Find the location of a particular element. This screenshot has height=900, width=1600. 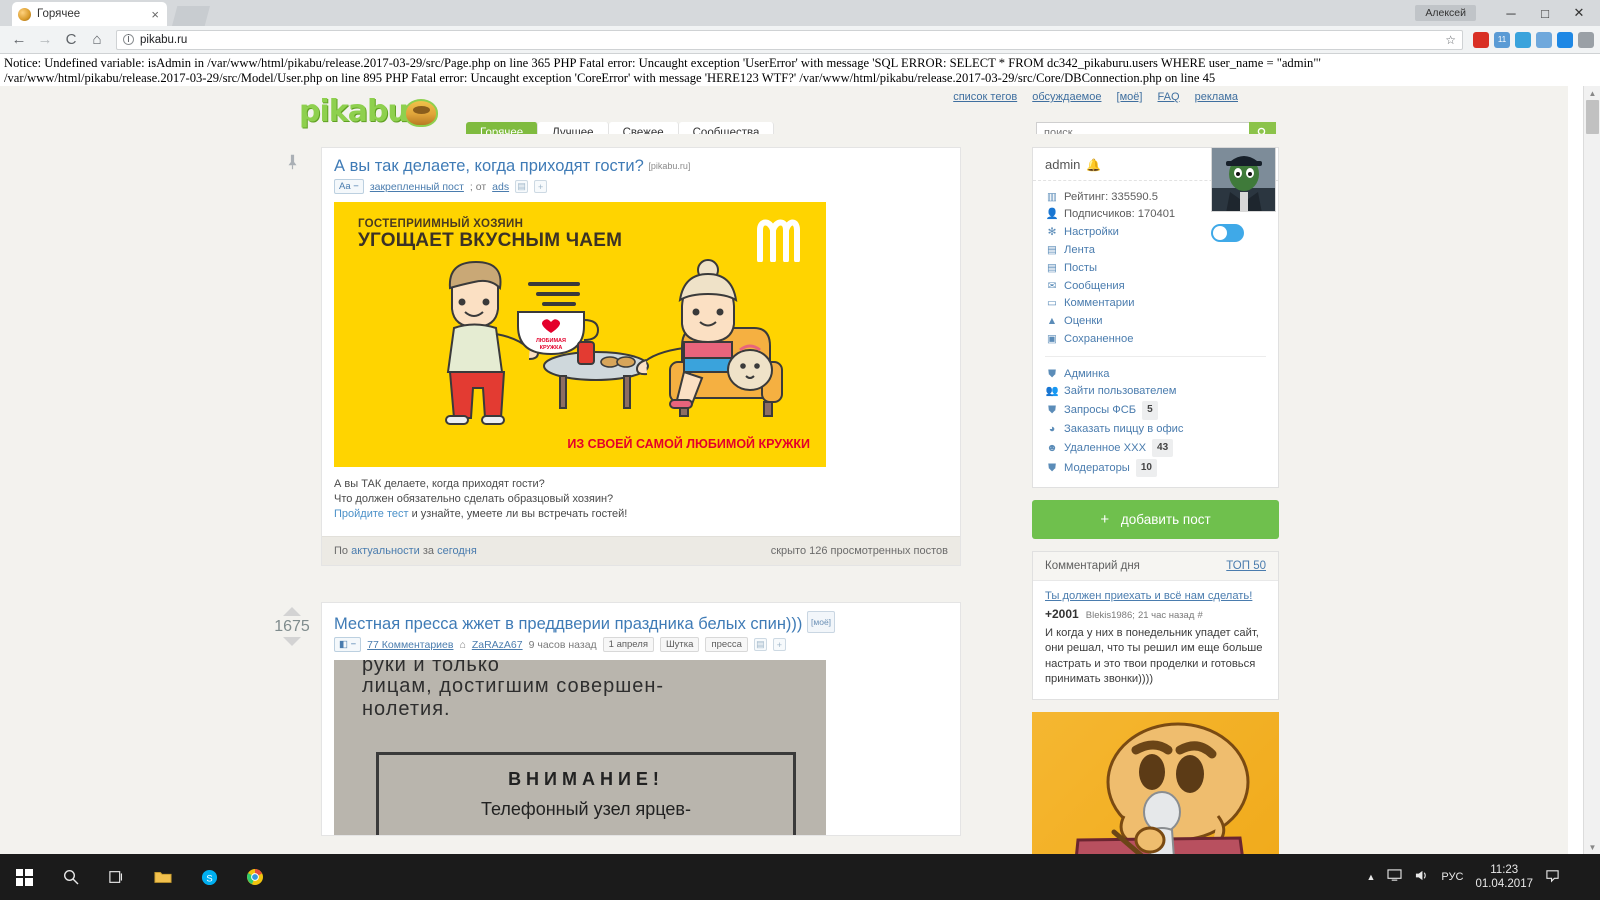

window-user-label: Алексей is located at coordinates (1445, 13).